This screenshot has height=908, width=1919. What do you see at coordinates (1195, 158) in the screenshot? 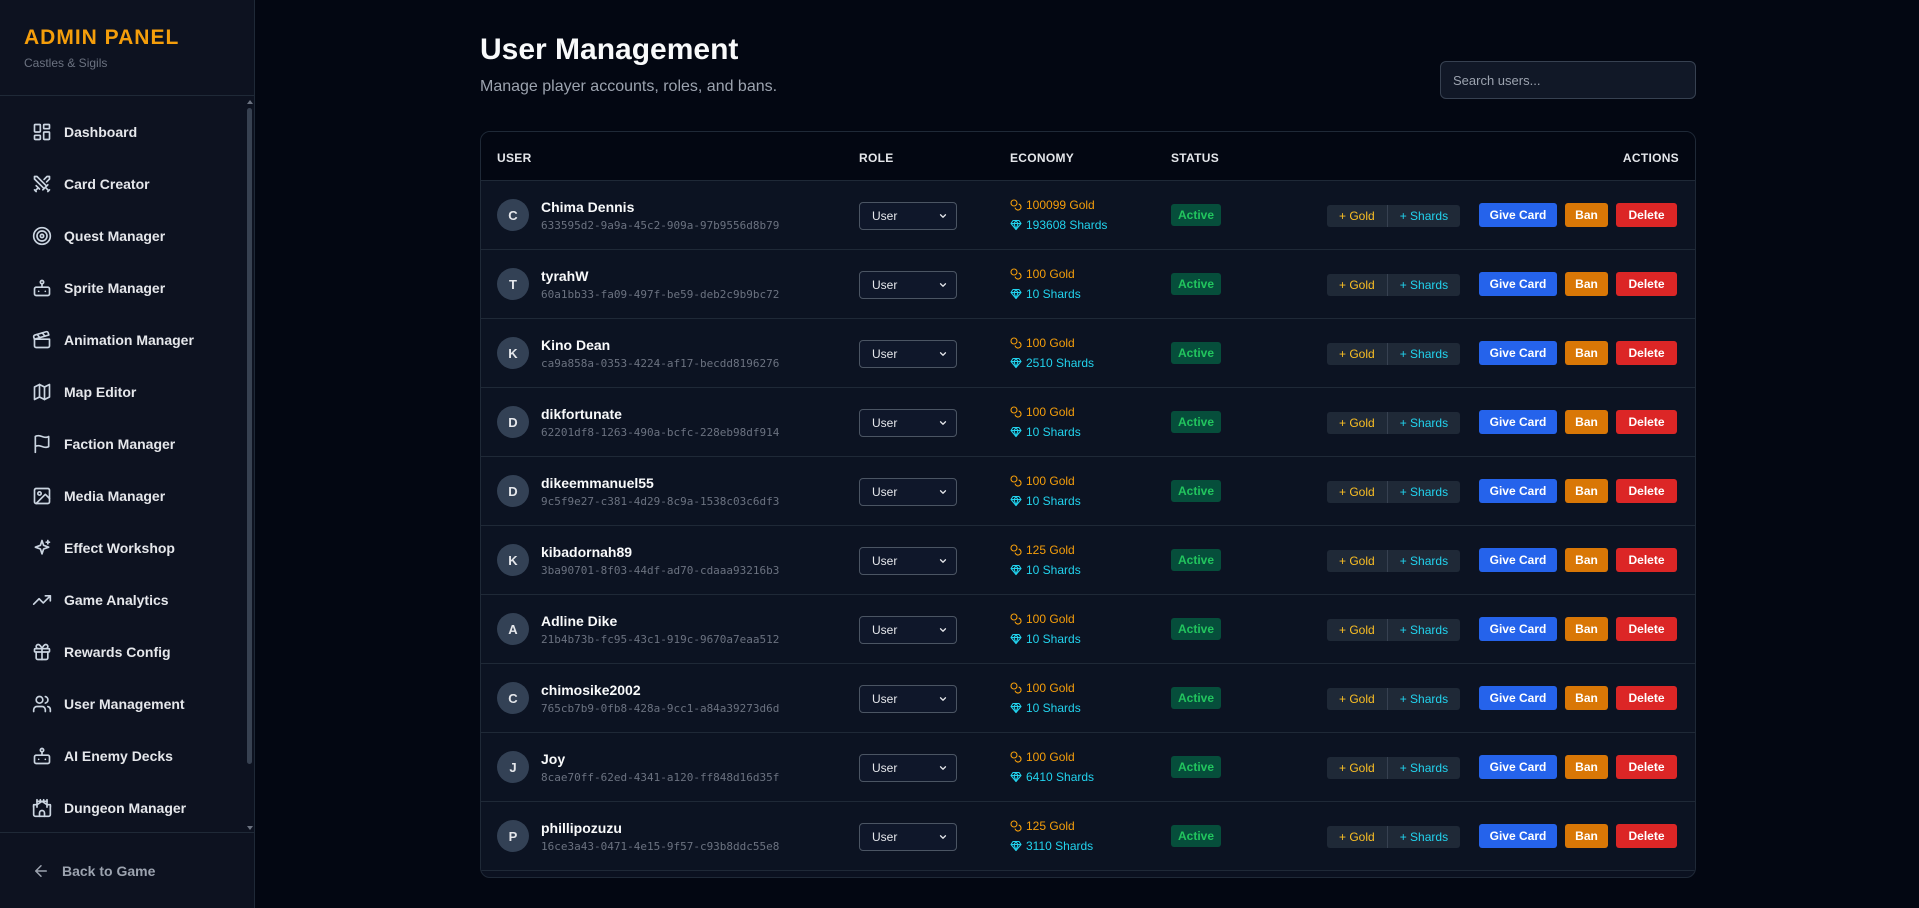
I see `column-header-status: STATUS` at bounding box center [1195, 158].